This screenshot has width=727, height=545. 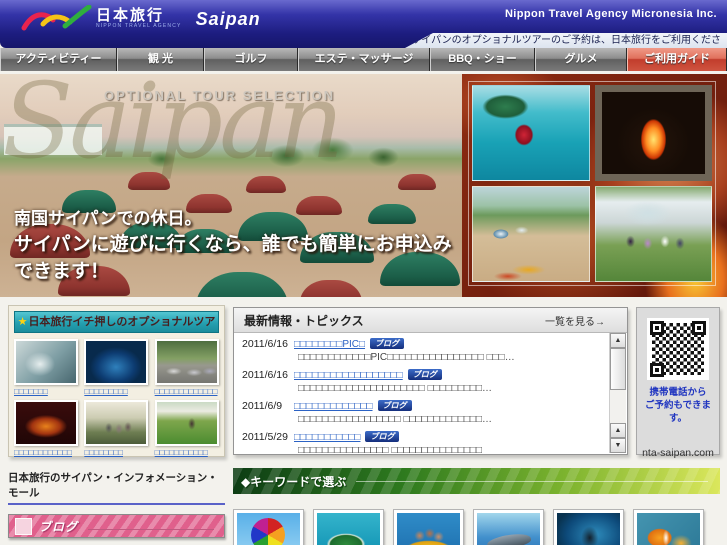 I want to click on hero-headline-1: 南国サイパンでの休日。, so click(x=108, y=218).